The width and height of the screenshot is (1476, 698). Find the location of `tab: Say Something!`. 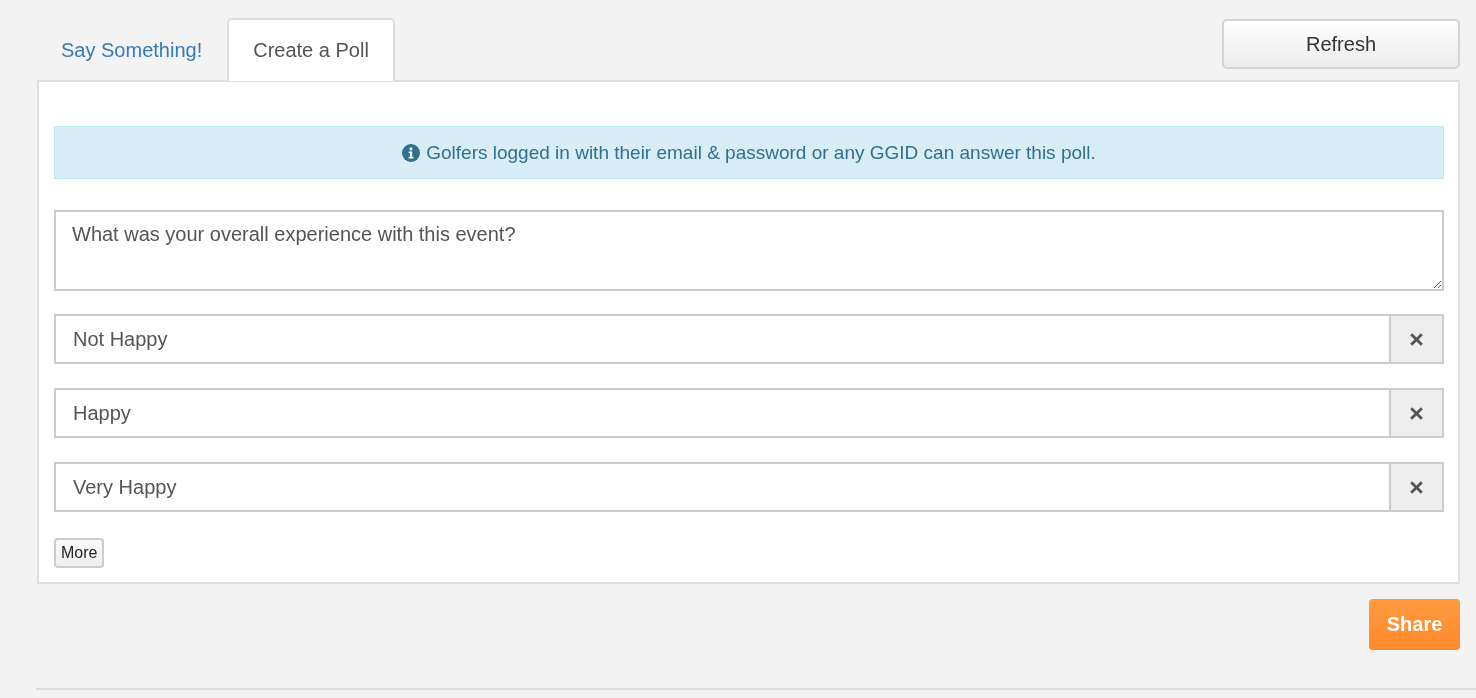

tab: Say Something! is located at coordinates (132, 49).